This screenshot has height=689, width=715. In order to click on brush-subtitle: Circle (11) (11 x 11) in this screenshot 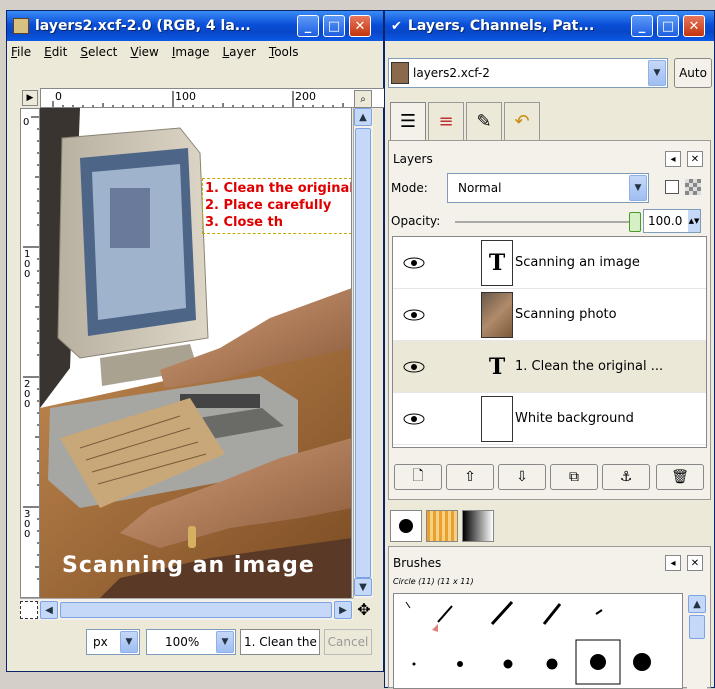, I will do `click(433, 581)`.